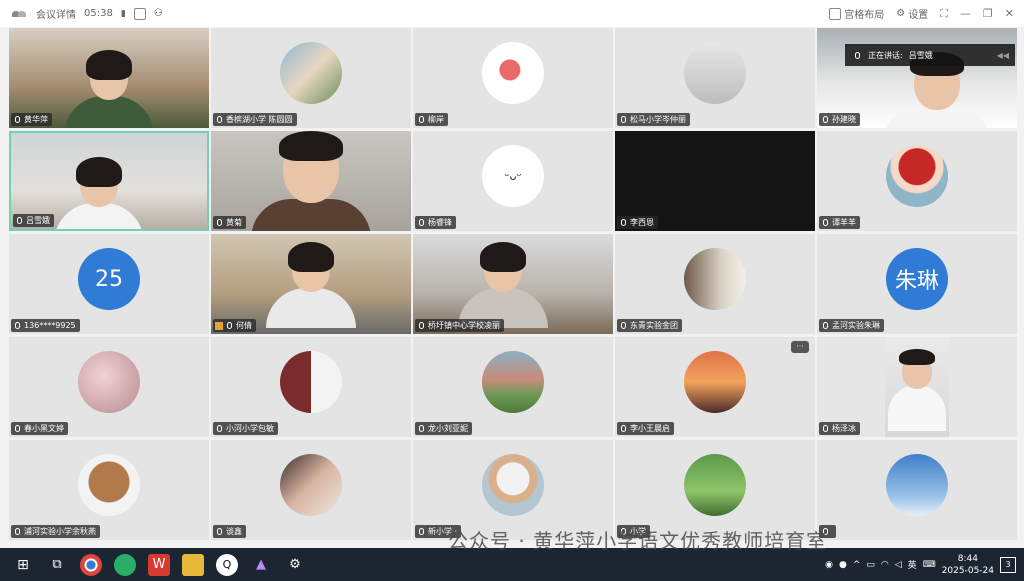 The image size is (1024, 581). Describe the element at coordinates (800, 347) in the screenshot. I see `tile-more-button: ···` at that location.